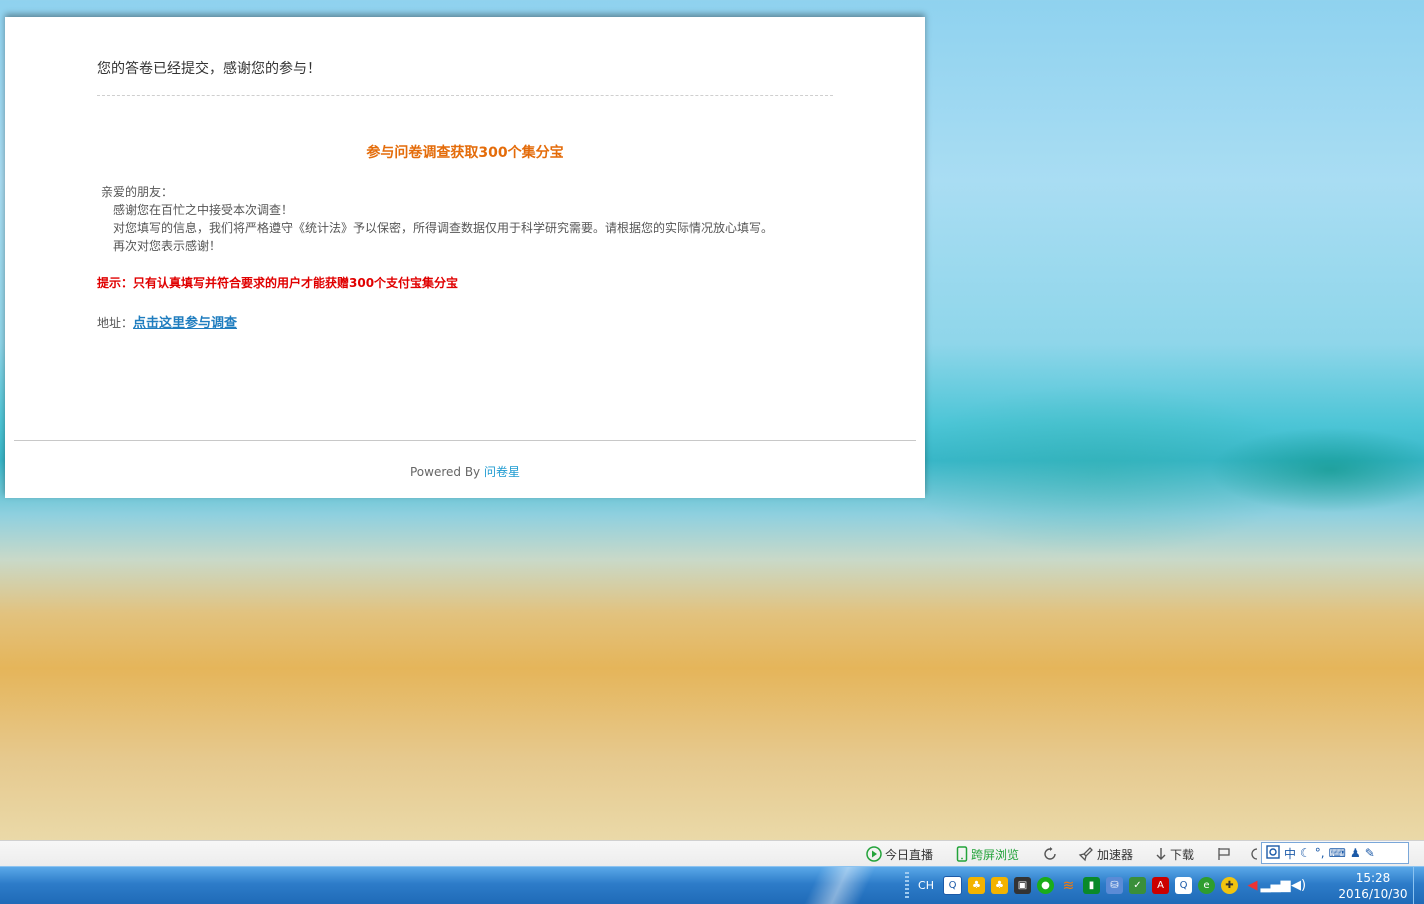  Describe the element at coordinates (1337, 853) in the screenshot. I see `keyboard-icon: ⌨` at that location.